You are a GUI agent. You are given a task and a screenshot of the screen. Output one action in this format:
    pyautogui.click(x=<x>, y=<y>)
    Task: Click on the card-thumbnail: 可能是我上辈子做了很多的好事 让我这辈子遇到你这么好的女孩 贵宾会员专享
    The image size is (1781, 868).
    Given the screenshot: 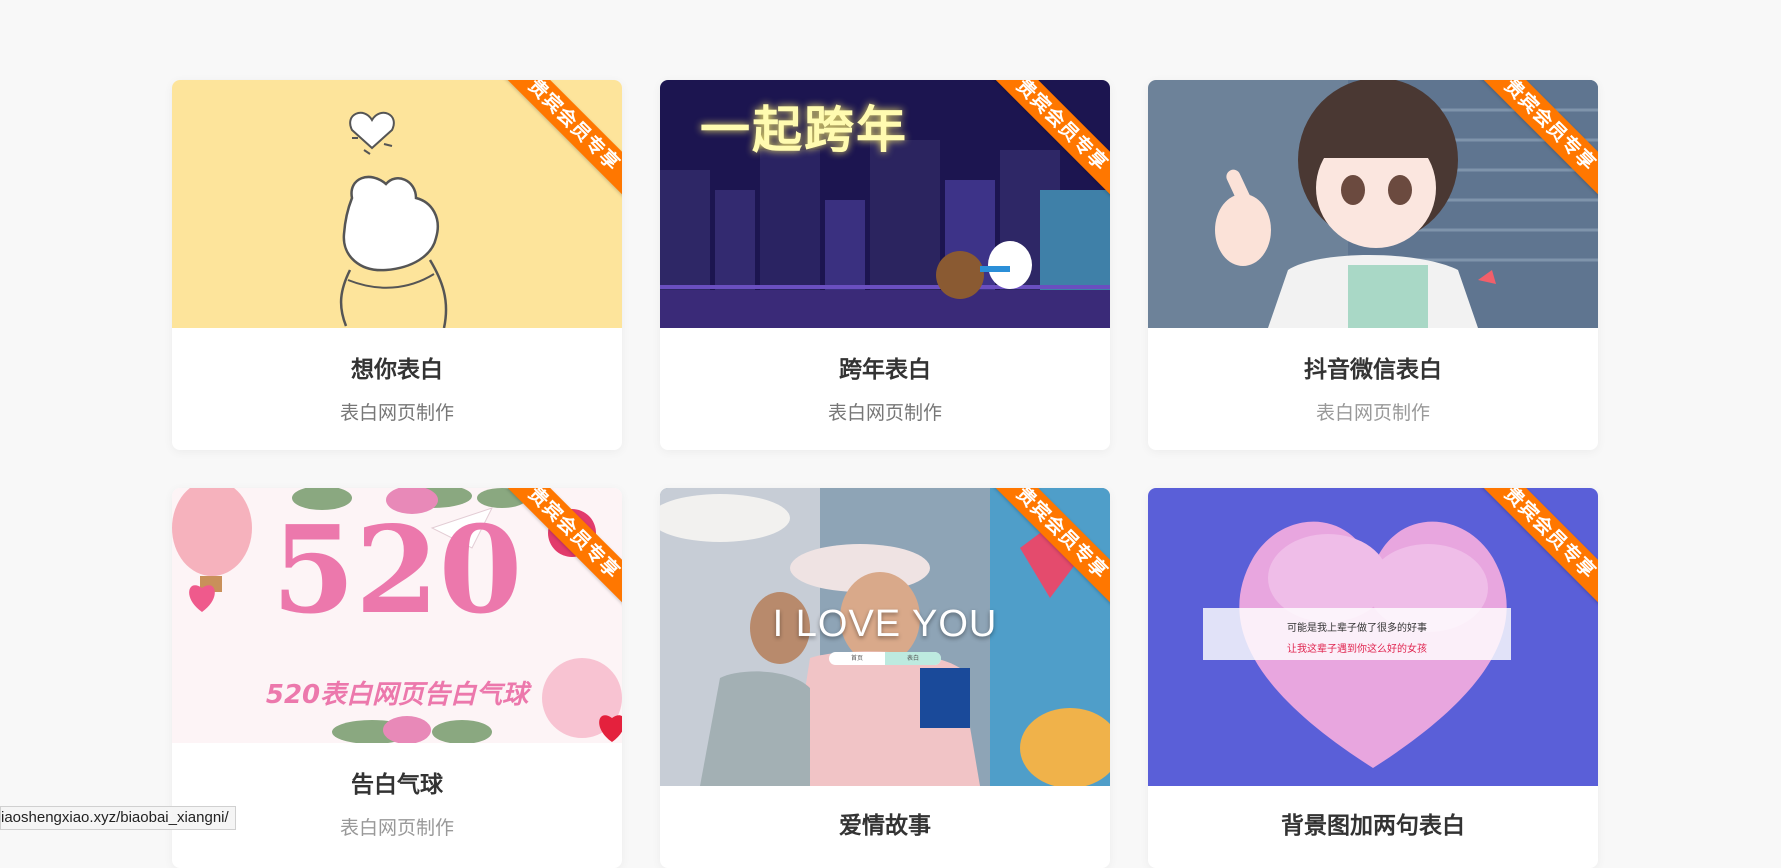 What is the action you would take?
    pyautogui.click(x=1373, y=637)
    